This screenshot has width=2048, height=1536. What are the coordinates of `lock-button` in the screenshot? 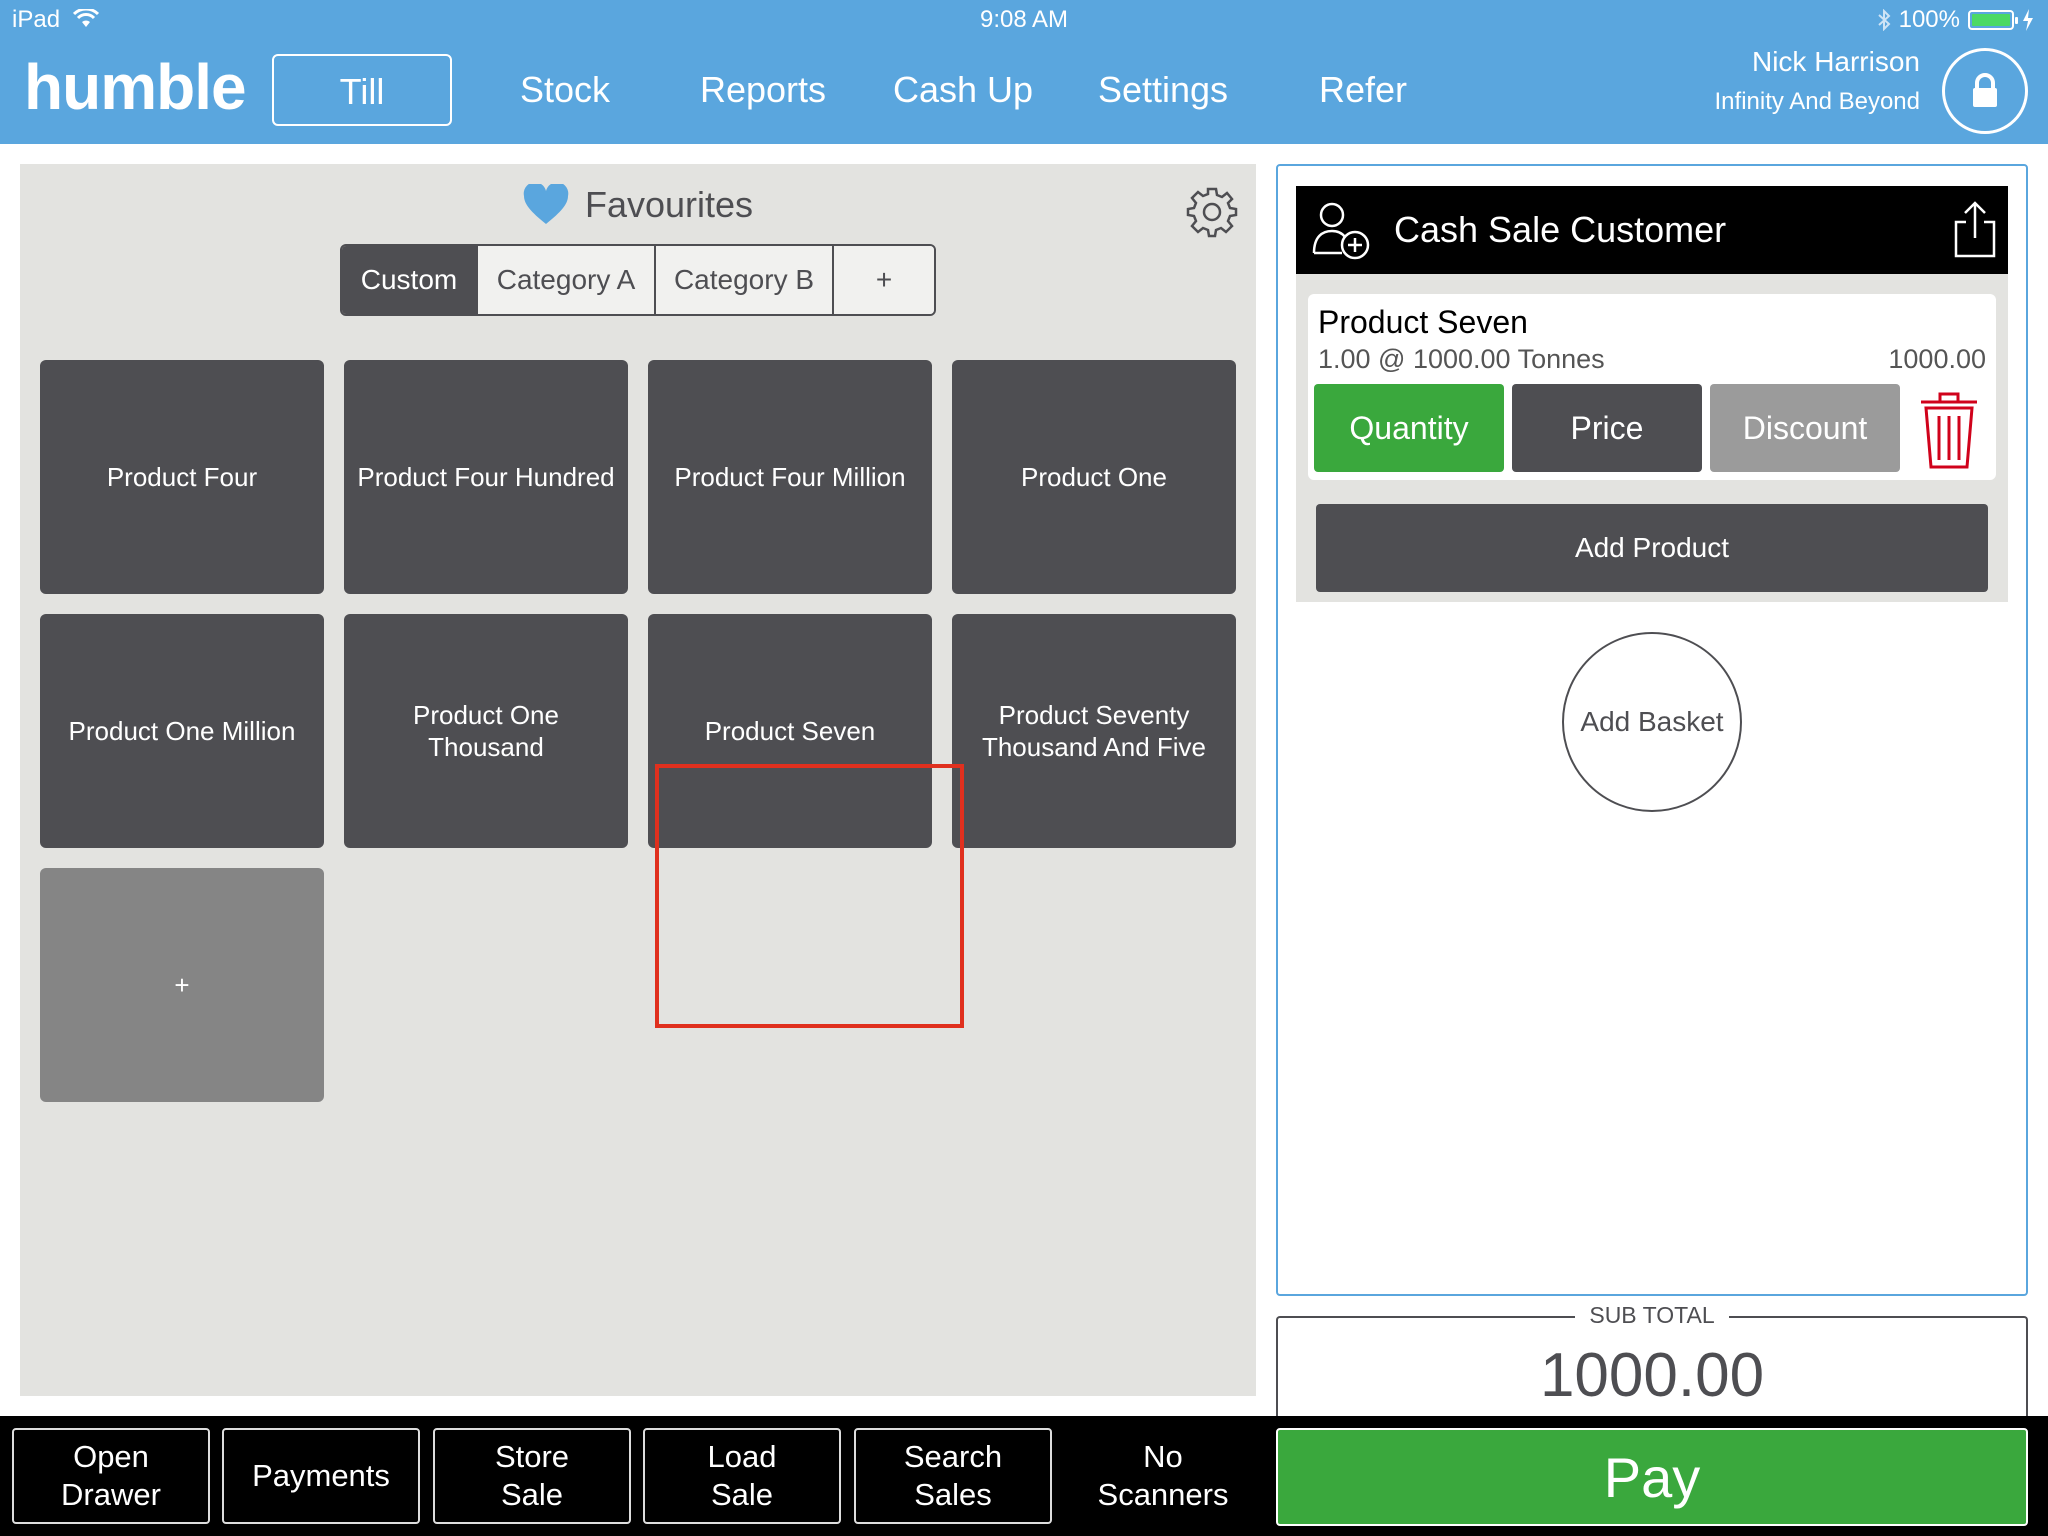 It's located at (1985, 91).